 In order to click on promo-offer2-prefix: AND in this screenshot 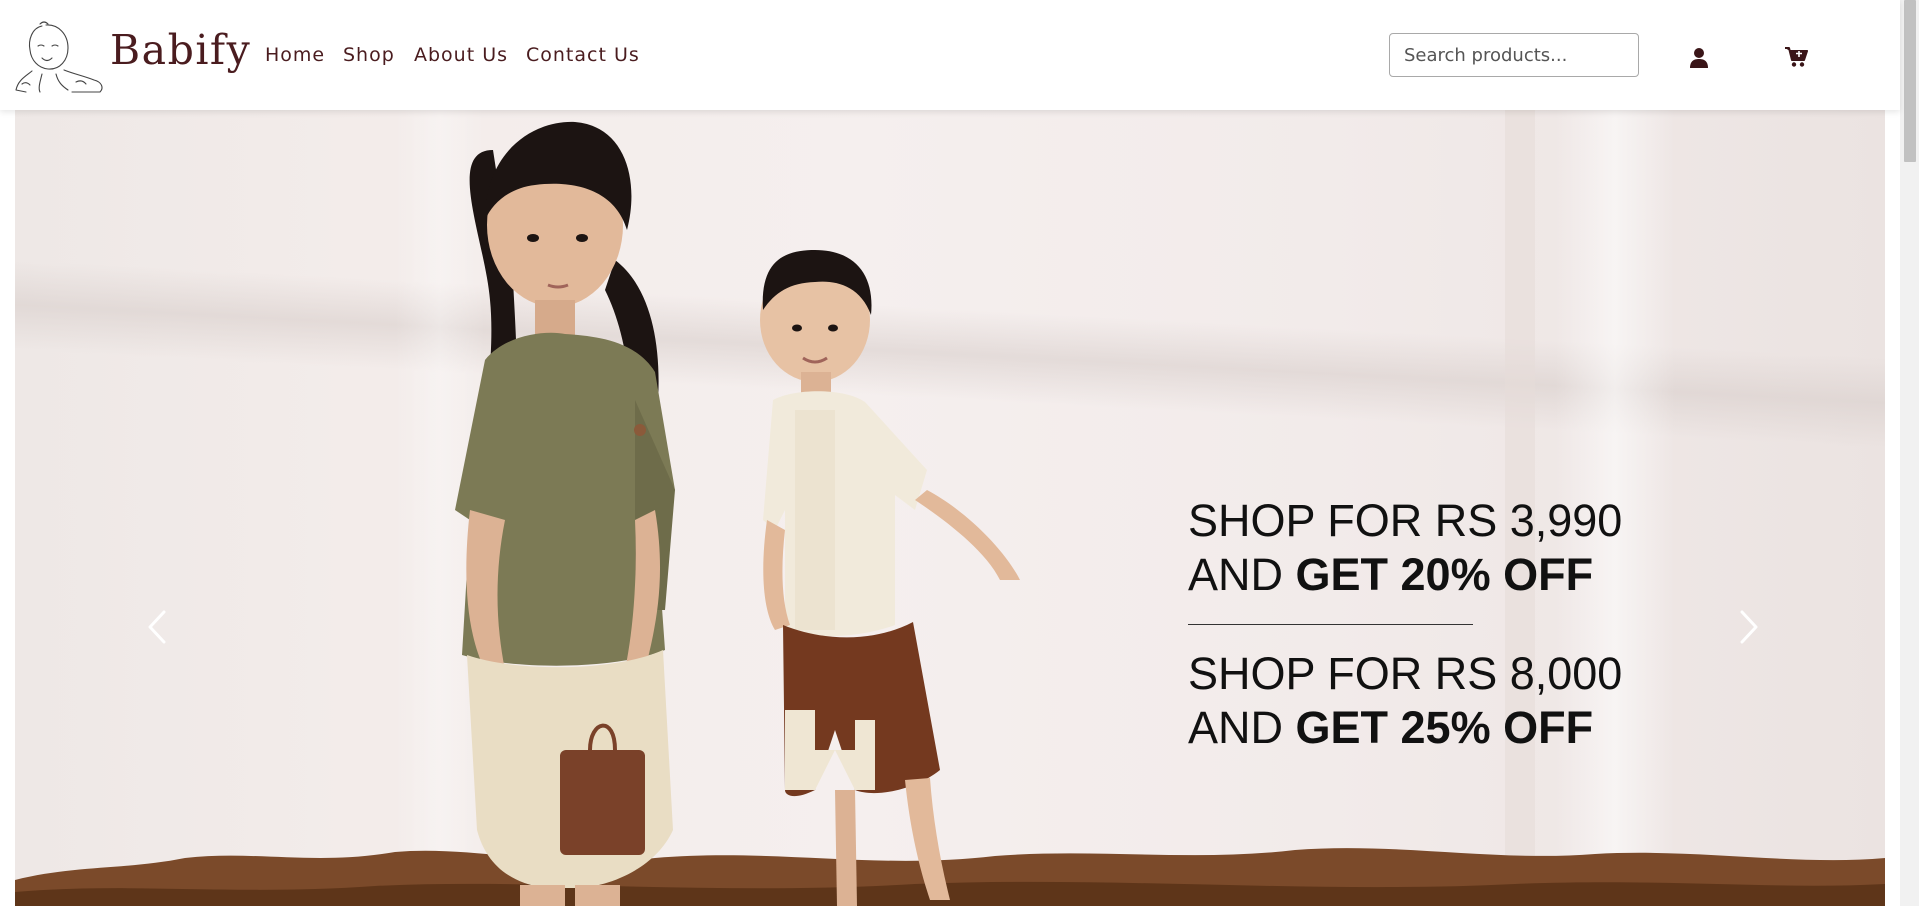, I will do `click(1242, 727)`.